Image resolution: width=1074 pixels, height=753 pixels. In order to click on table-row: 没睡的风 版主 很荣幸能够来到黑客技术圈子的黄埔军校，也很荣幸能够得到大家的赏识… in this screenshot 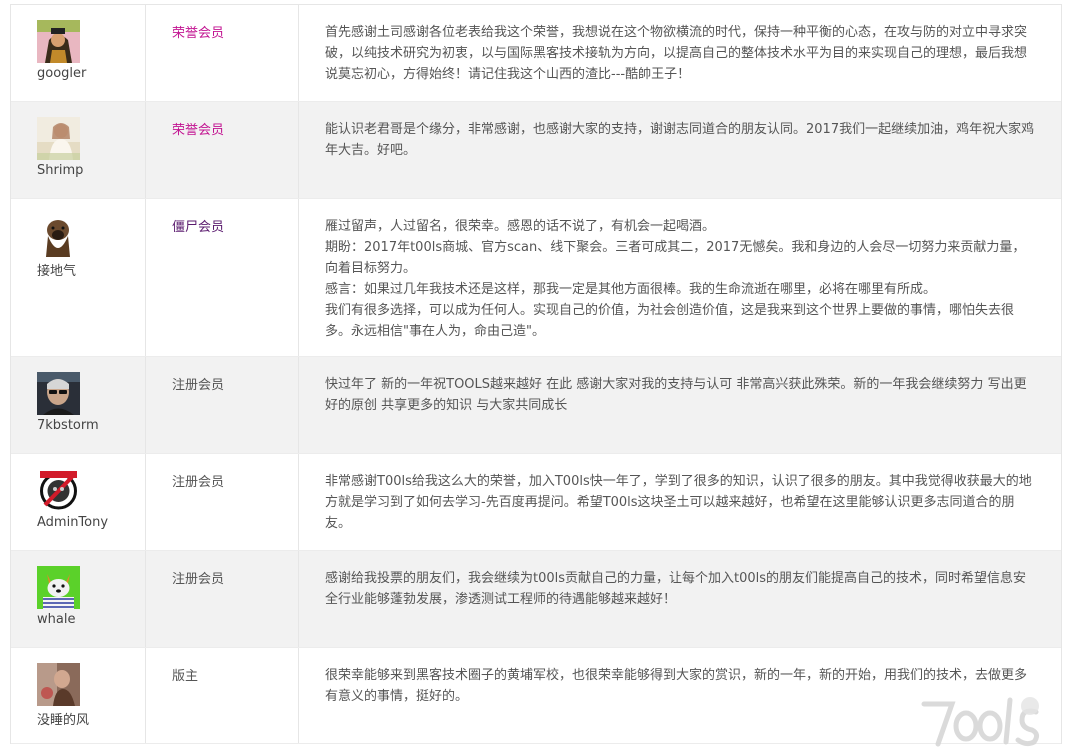, I will do `click(536, 696)`.